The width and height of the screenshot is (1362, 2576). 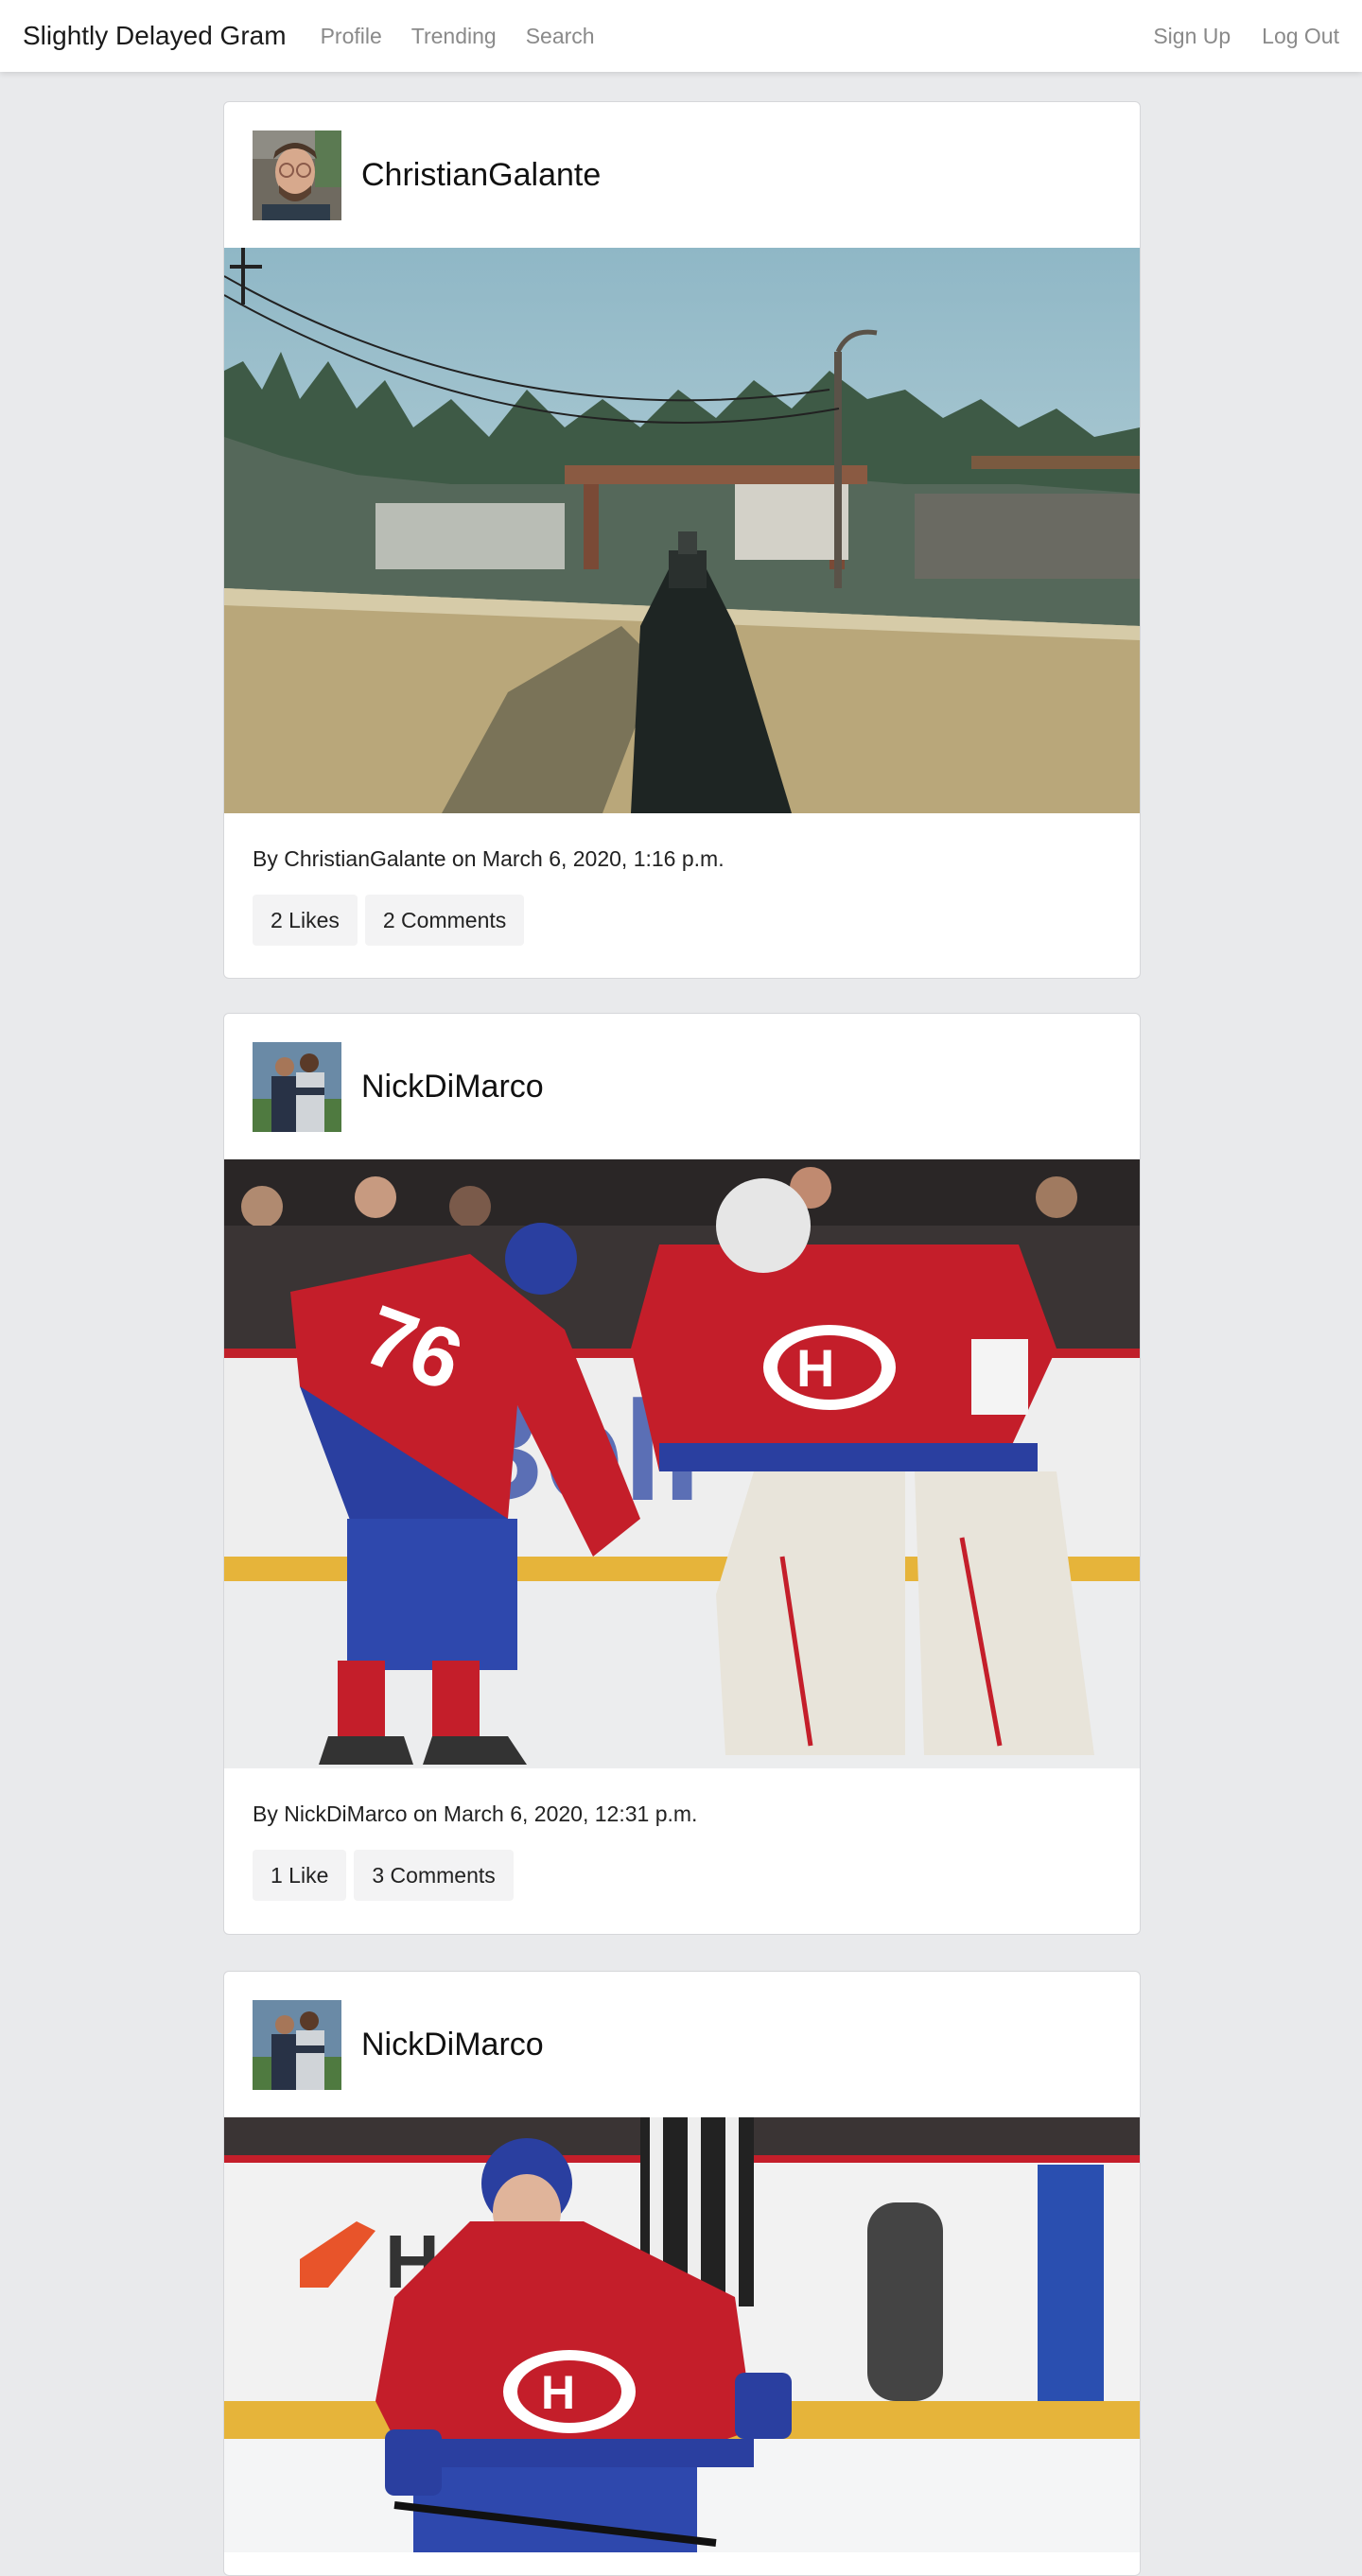 I want to click on brand-link: Slightly Delayed Gram, so click(x=155, y=36).